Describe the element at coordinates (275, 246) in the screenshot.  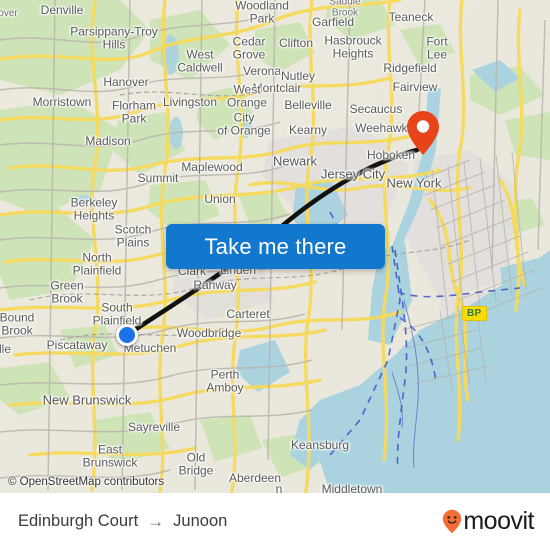
I see `take-me-there-button: Take me there` at that location.